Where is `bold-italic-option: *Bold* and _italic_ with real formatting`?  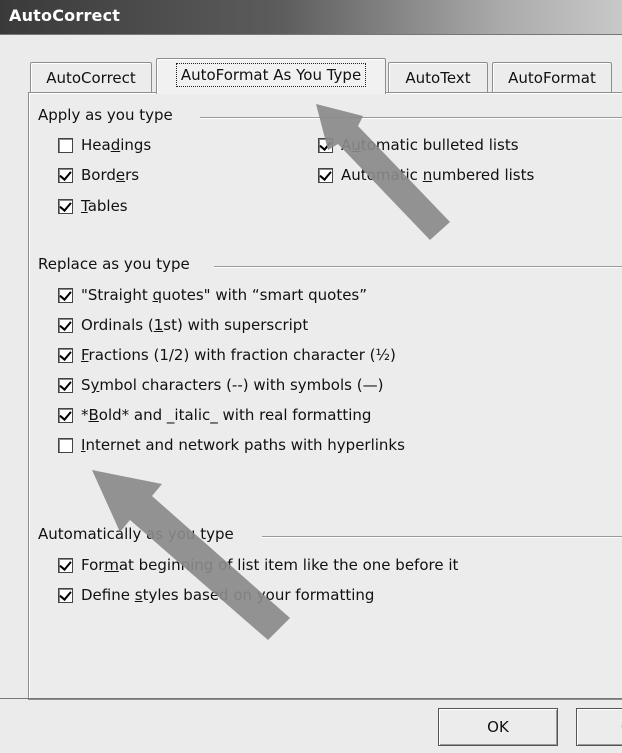 bold-italic-option: *Bold* and _italic_ with real formatting is located at coordinates (214, 415).